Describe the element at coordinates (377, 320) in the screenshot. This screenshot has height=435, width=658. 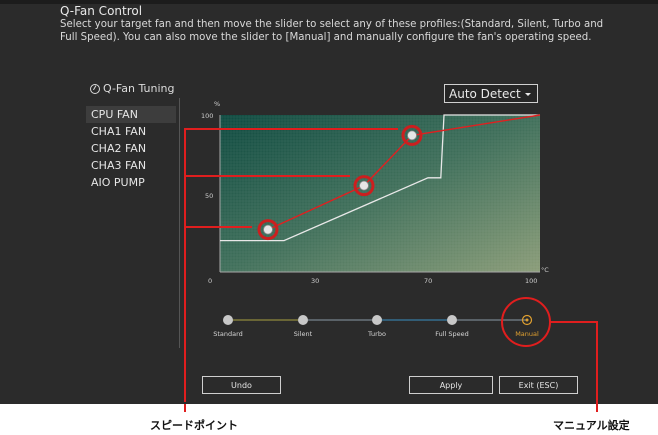
I see `profile-dot-turbo` at that location.